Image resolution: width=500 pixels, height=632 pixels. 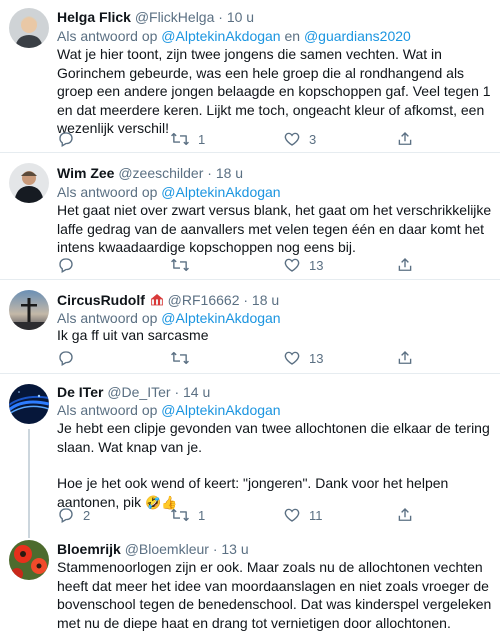 What do you see at coordinates (175, 17) in the screenshot?
I see `author-handle: @FlickHelga` at bounding box center [175, 17].